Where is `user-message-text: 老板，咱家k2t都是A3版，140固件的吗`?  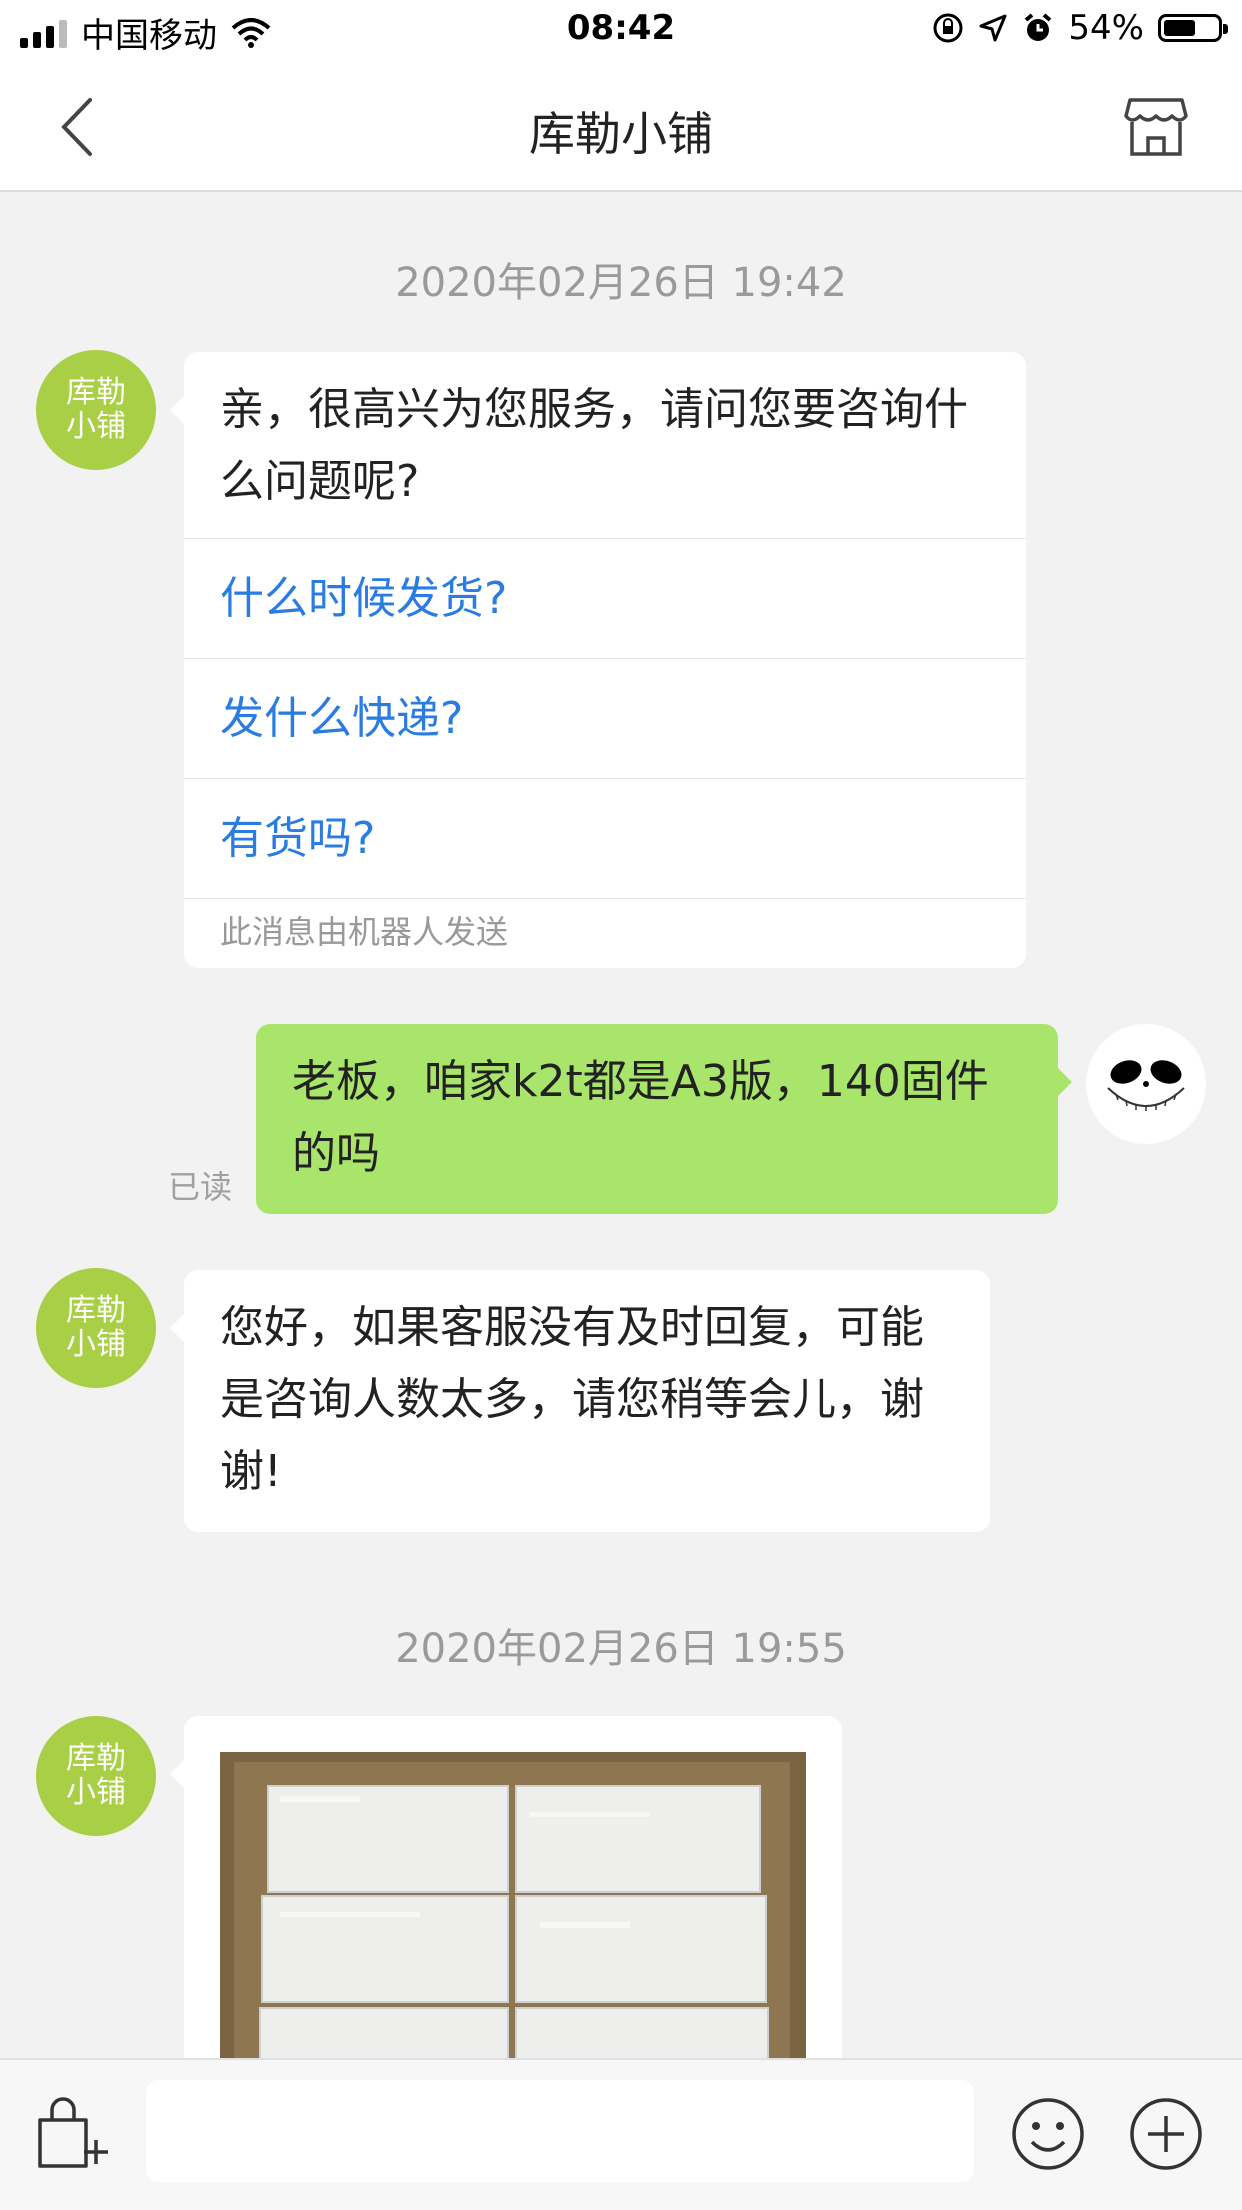 user-message-text: 老板，咱家k2t都是A3版，140固件的吗 is located at coordinates (640, 1117).